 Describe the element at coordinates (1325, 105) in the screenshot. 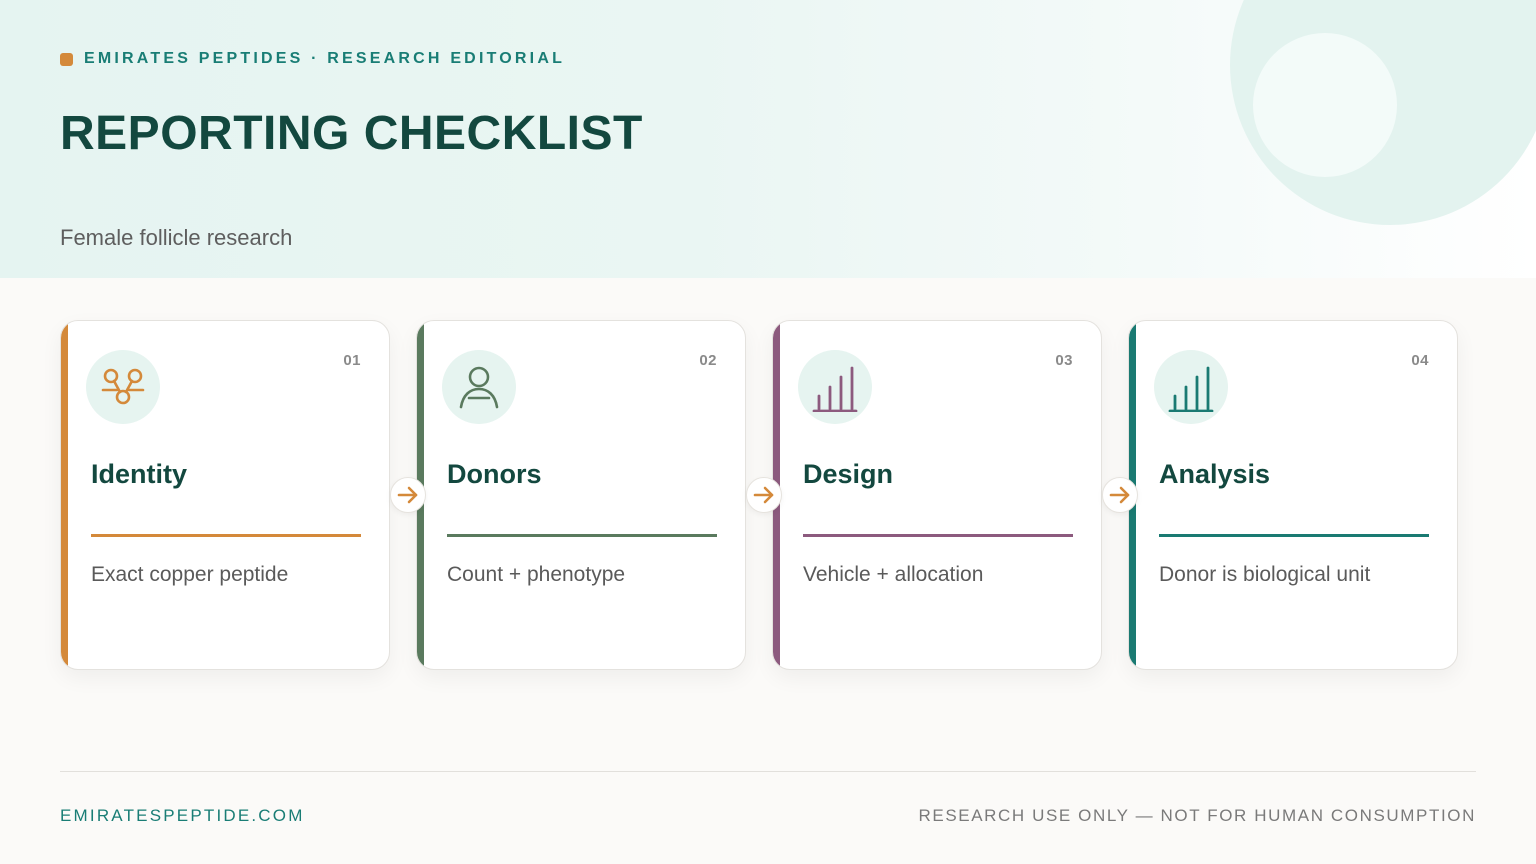

I see `decorative-circle-inner` at that location.